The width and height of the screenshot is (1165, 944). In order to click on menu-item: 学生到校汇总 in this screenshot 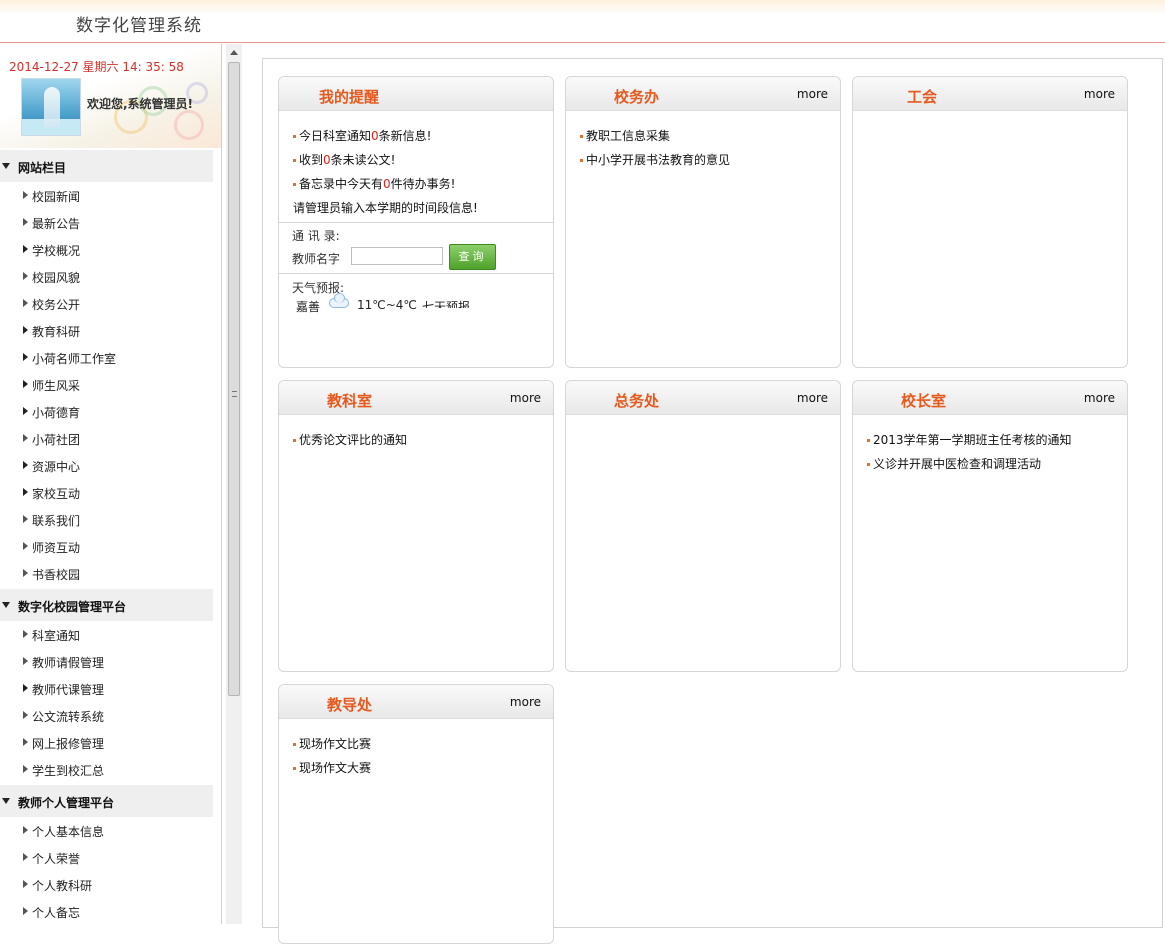, I will do `click(110, 769)`.